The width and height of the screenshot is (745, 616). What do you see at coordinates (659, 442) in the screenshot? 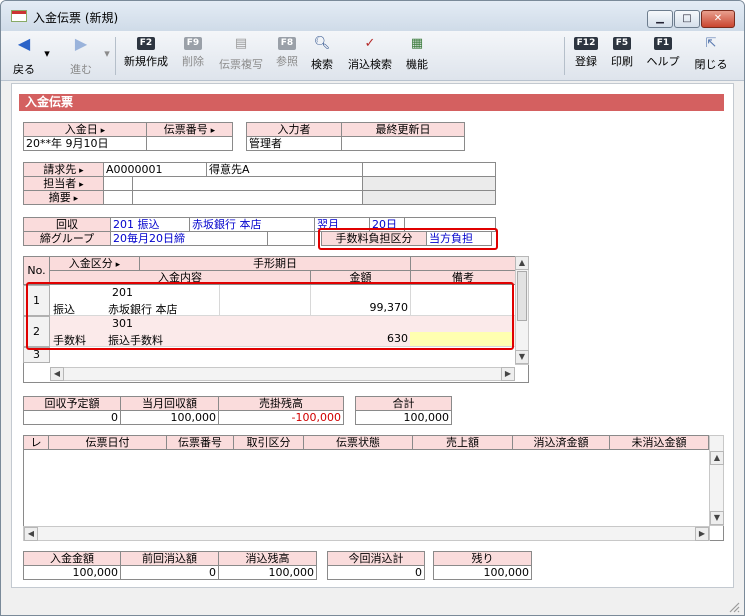
I see `match-col-uncleared: 未消込金額` at bounding box center [659, 442].